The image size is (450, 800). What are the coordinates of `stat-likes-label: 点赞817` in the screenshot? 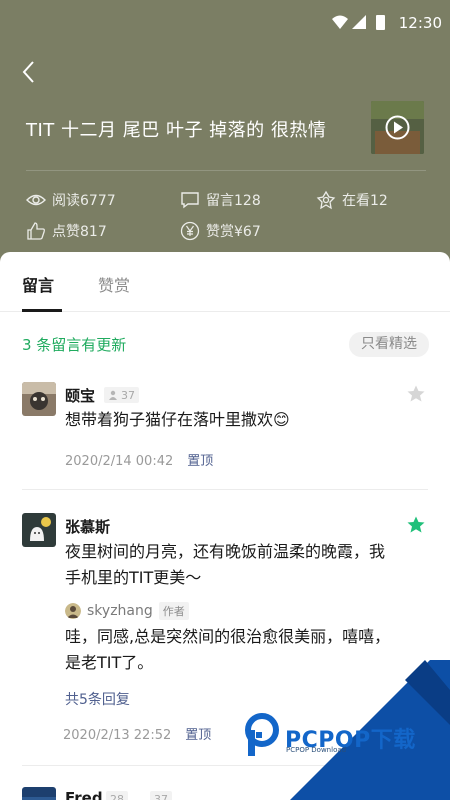 It's located at (79, 232).